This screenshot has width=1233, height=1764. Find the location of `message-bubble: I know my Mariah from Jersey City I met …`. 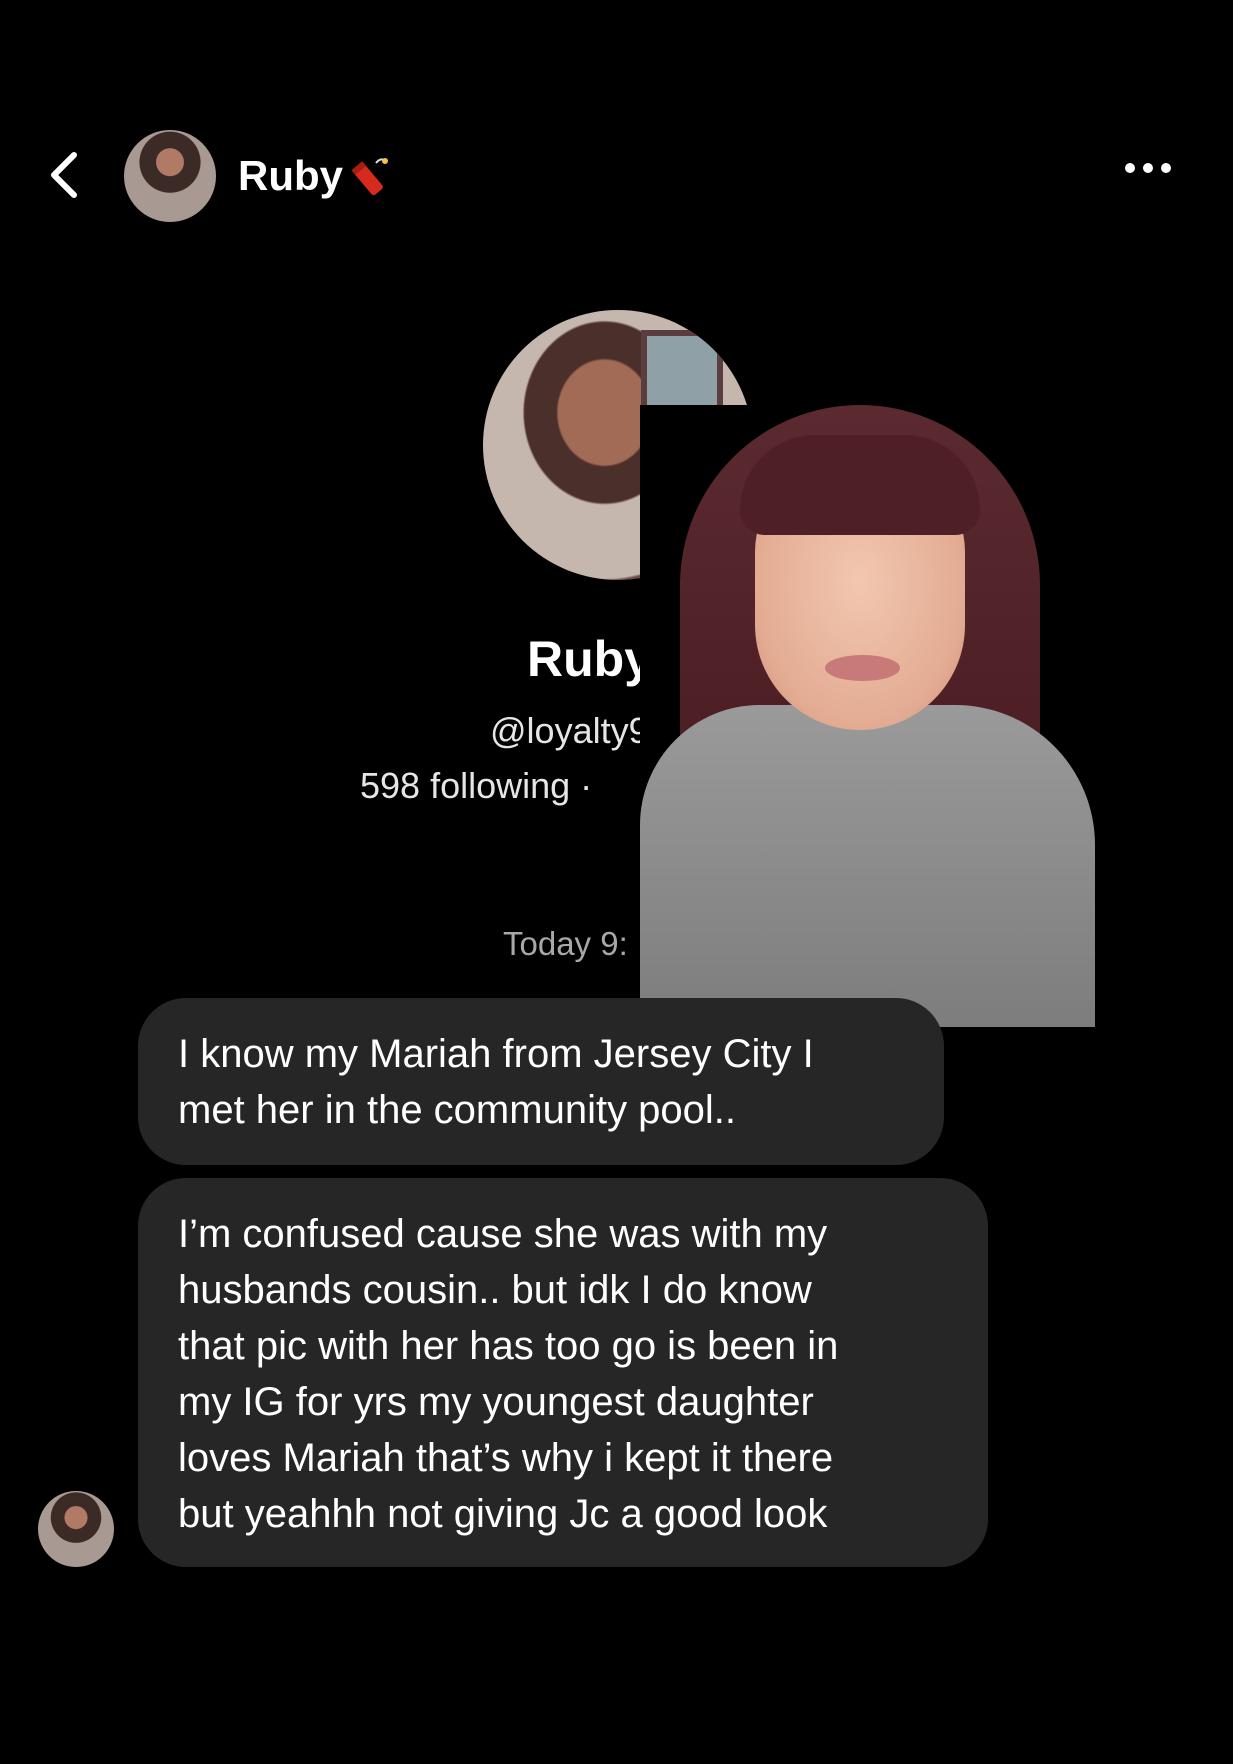

message-bubble: I know my Mariah from Jersey City I met … is located at coordinates (541, 1081).